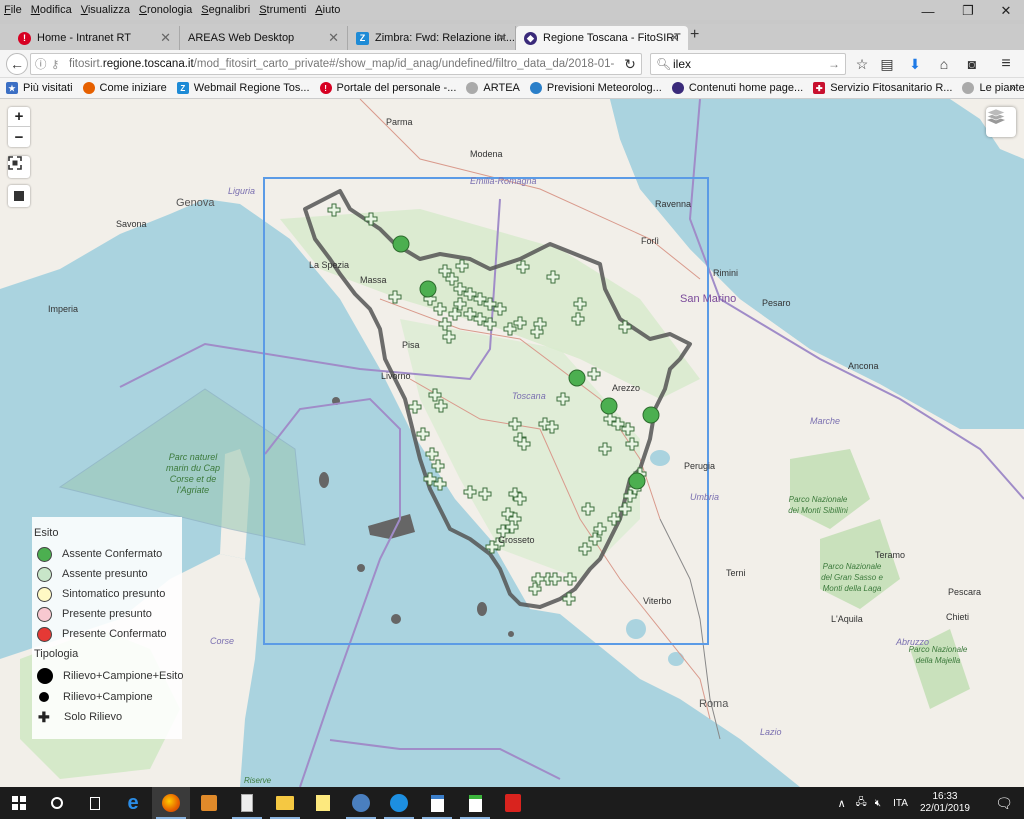 The width and height of the screenshot is (1024, 819). I want to click on menu-aiuto: Aiuto, so click(327, 10).